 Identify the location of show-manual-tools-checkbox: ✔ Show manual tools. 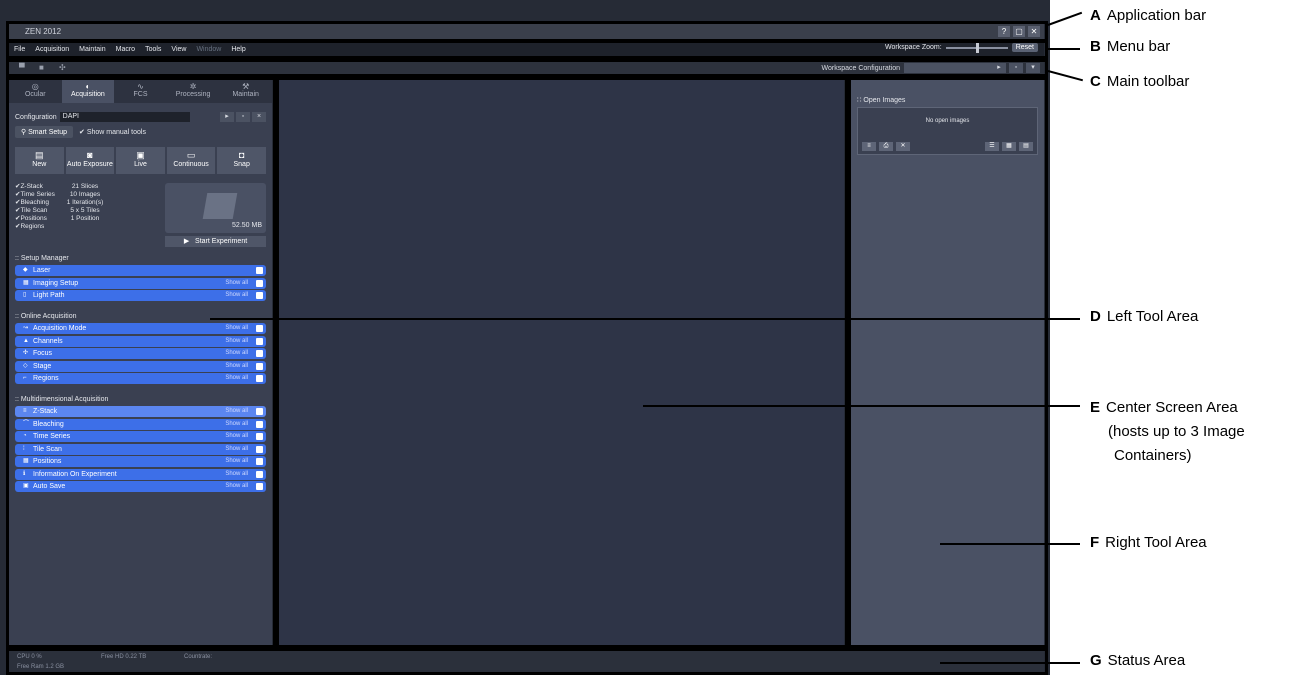
(112, 132).